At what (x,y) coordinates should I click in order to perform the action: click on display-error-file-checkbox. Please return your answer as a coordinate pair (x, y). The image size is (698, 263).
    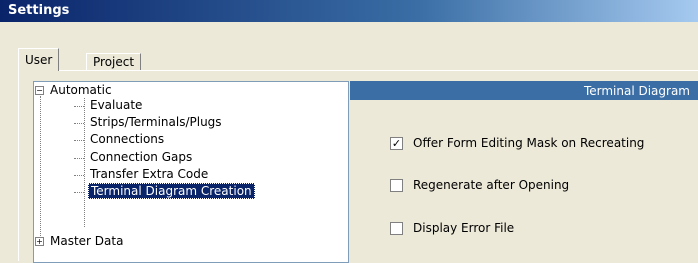
    Looking at the image, I should click on (396, 228).